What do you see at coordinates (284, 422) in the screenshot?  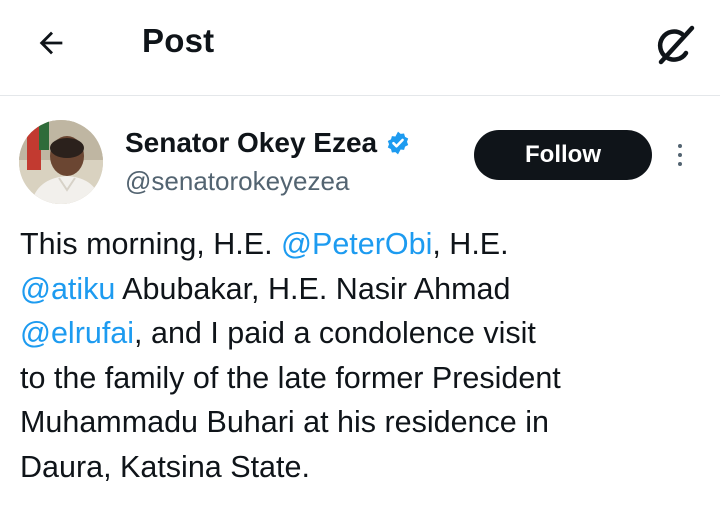 I see `post-text-segment: Muhammadu Buhari at his residence in` at bounding box center [284, 422].